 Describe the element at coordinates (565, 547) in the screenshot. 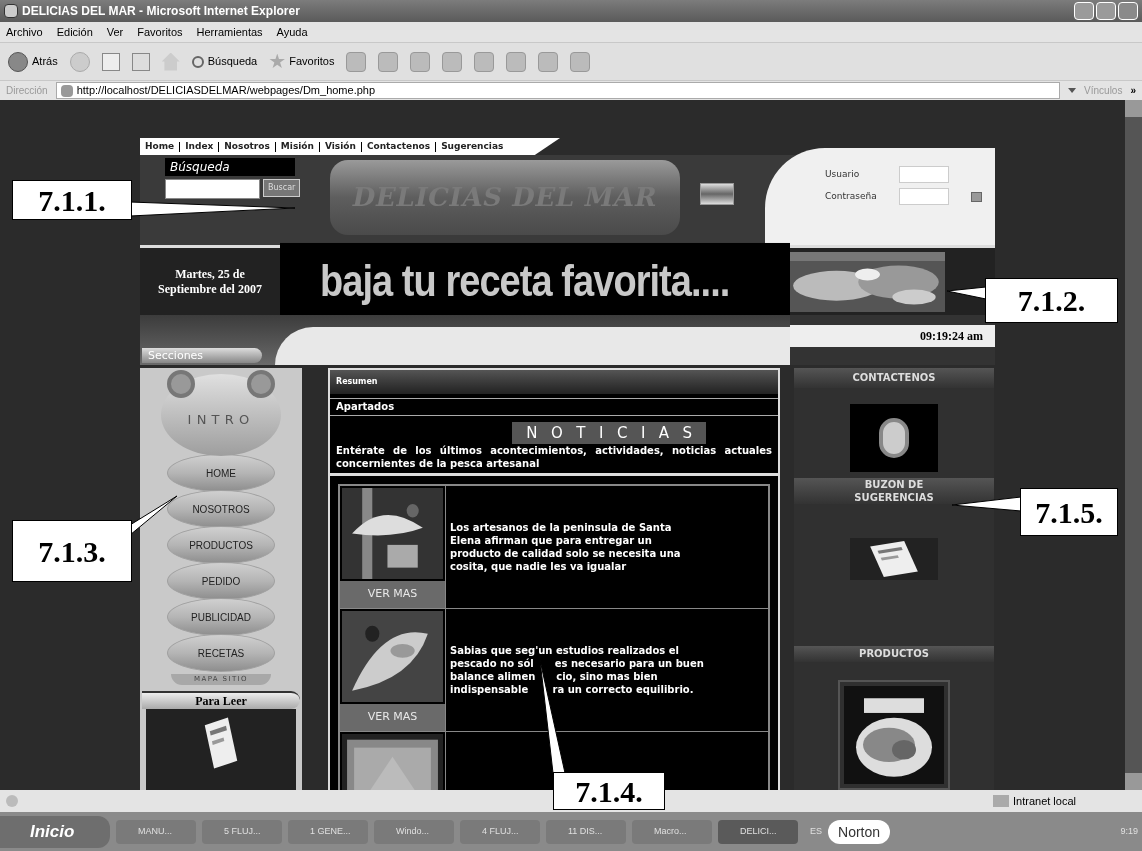

I see `news-text: Los artesanos de la peninsula de Santa Elena afirman que para entregar un producto de calidad solo se necesita una cosita, que nadie les va igualar` at that location.